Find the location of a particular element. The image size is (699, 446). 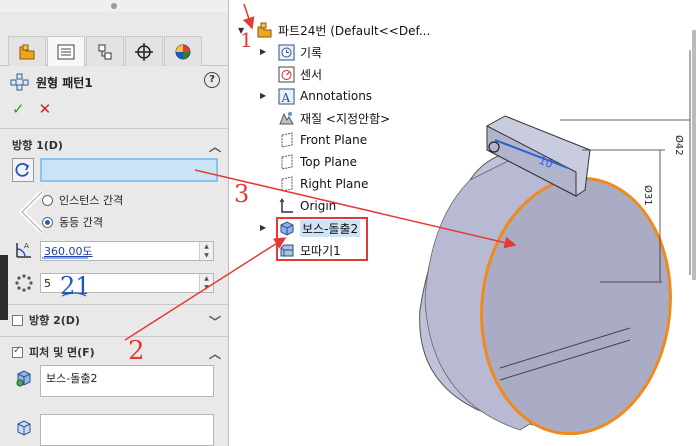

annotation-mark-2: 2 is located at coordinates (136, 351).